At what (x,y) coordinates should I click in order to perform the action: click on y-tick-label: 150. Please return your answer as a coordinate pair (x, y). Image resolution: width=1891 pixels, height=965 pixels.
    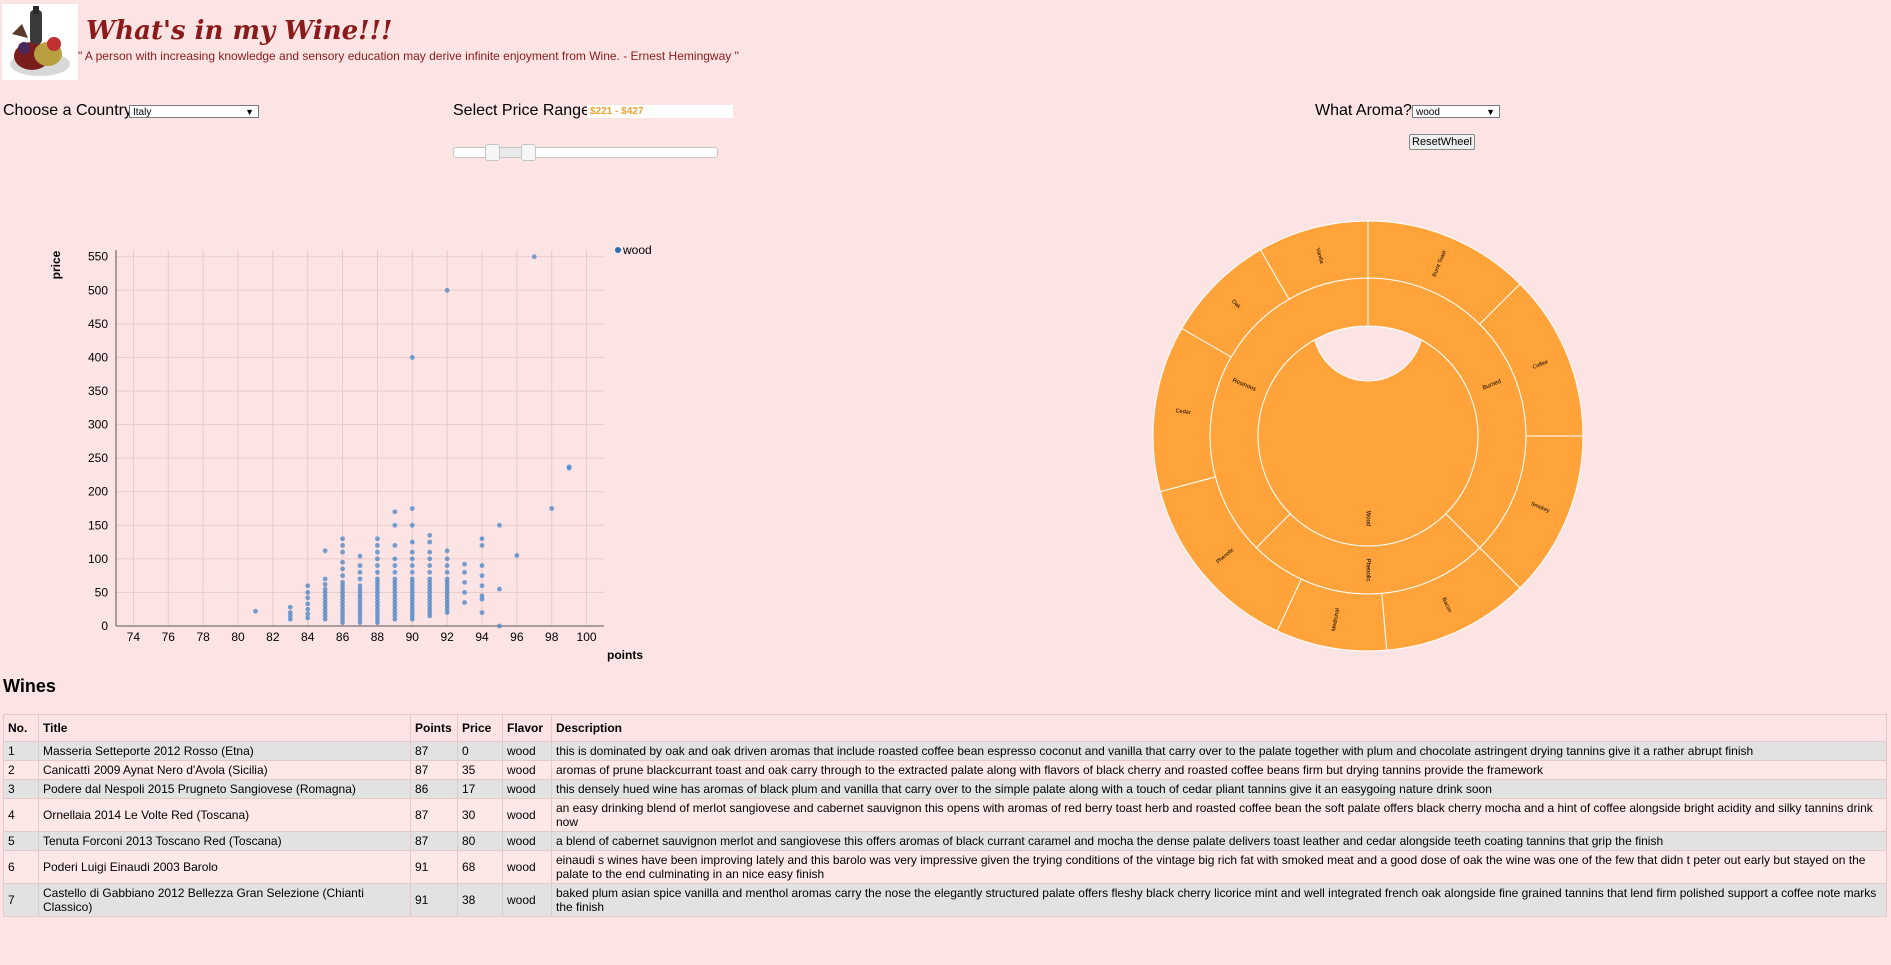
    Looking at the image, I should click on (98, 525).